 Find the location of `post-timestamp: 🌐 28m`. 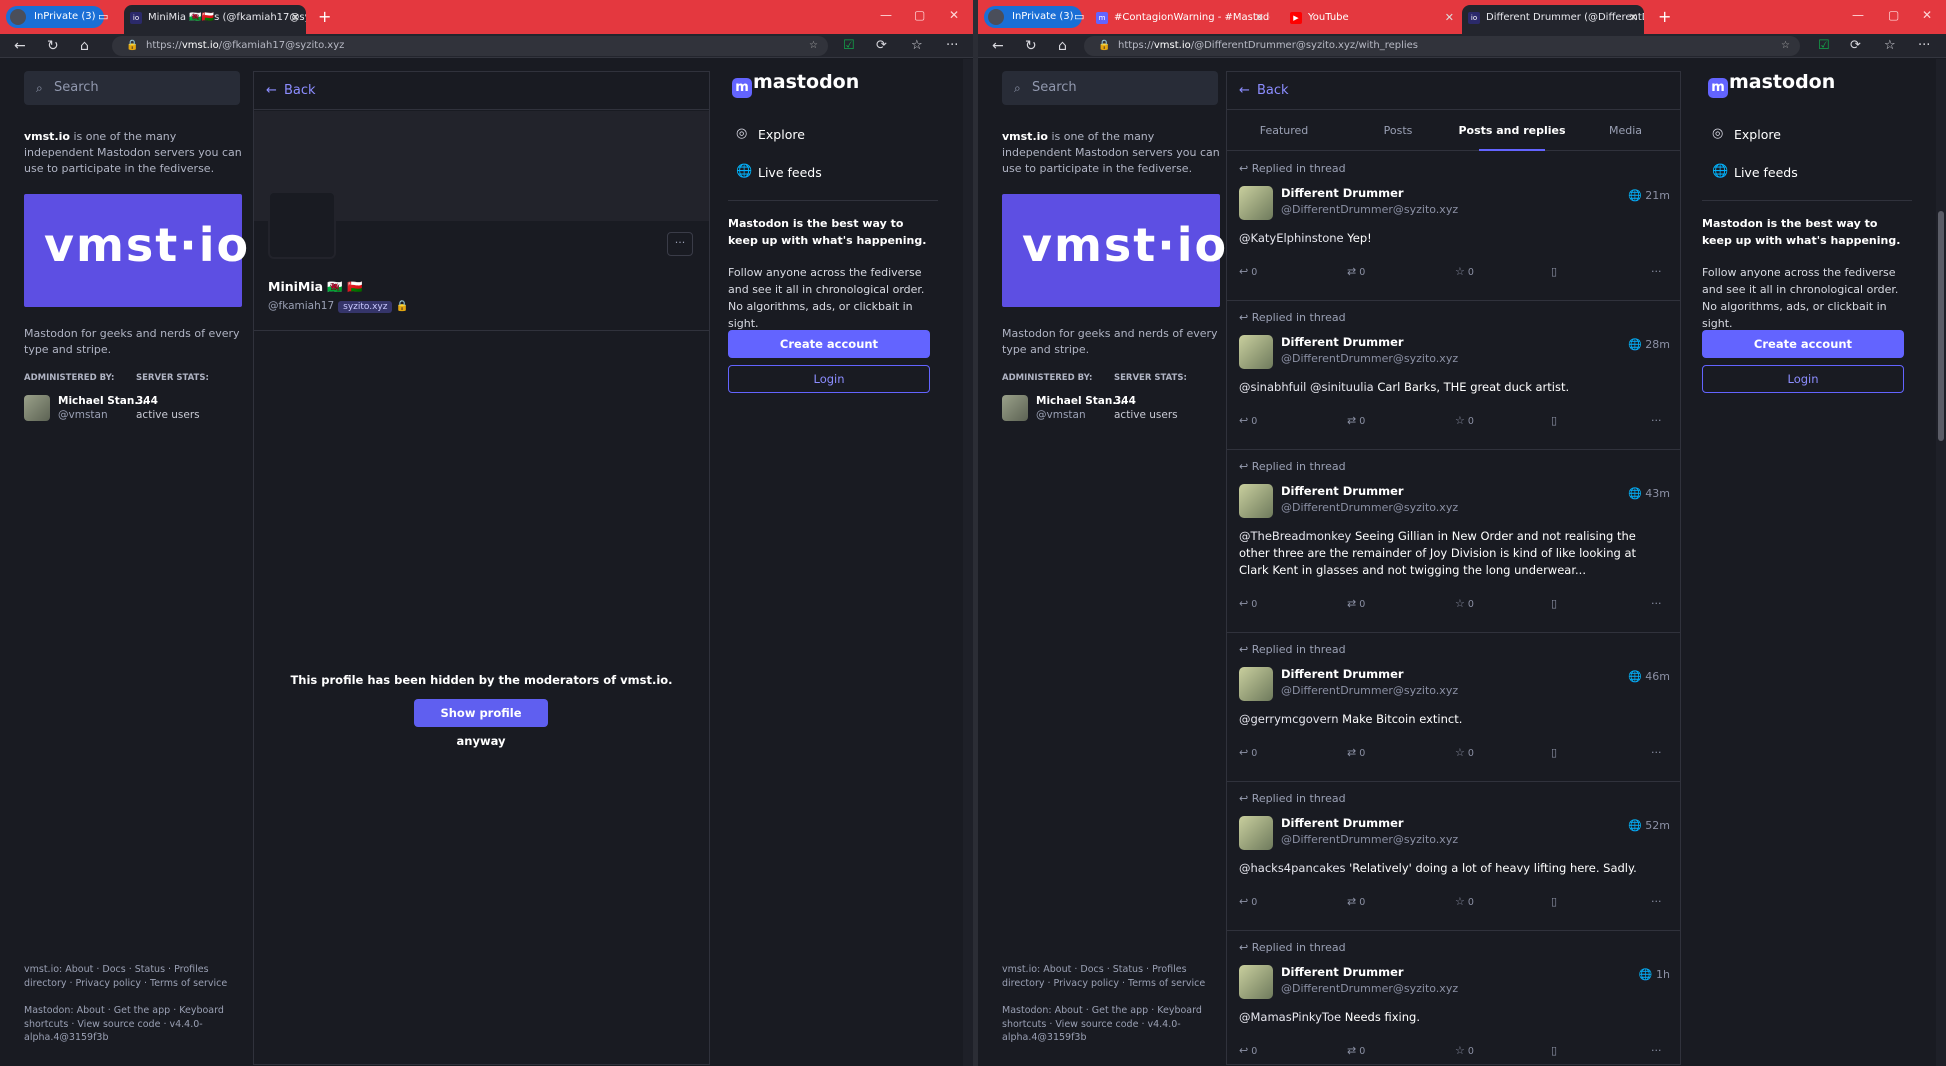

post-timestamp: 🌐 28m is located at coordinates (1649, 344).